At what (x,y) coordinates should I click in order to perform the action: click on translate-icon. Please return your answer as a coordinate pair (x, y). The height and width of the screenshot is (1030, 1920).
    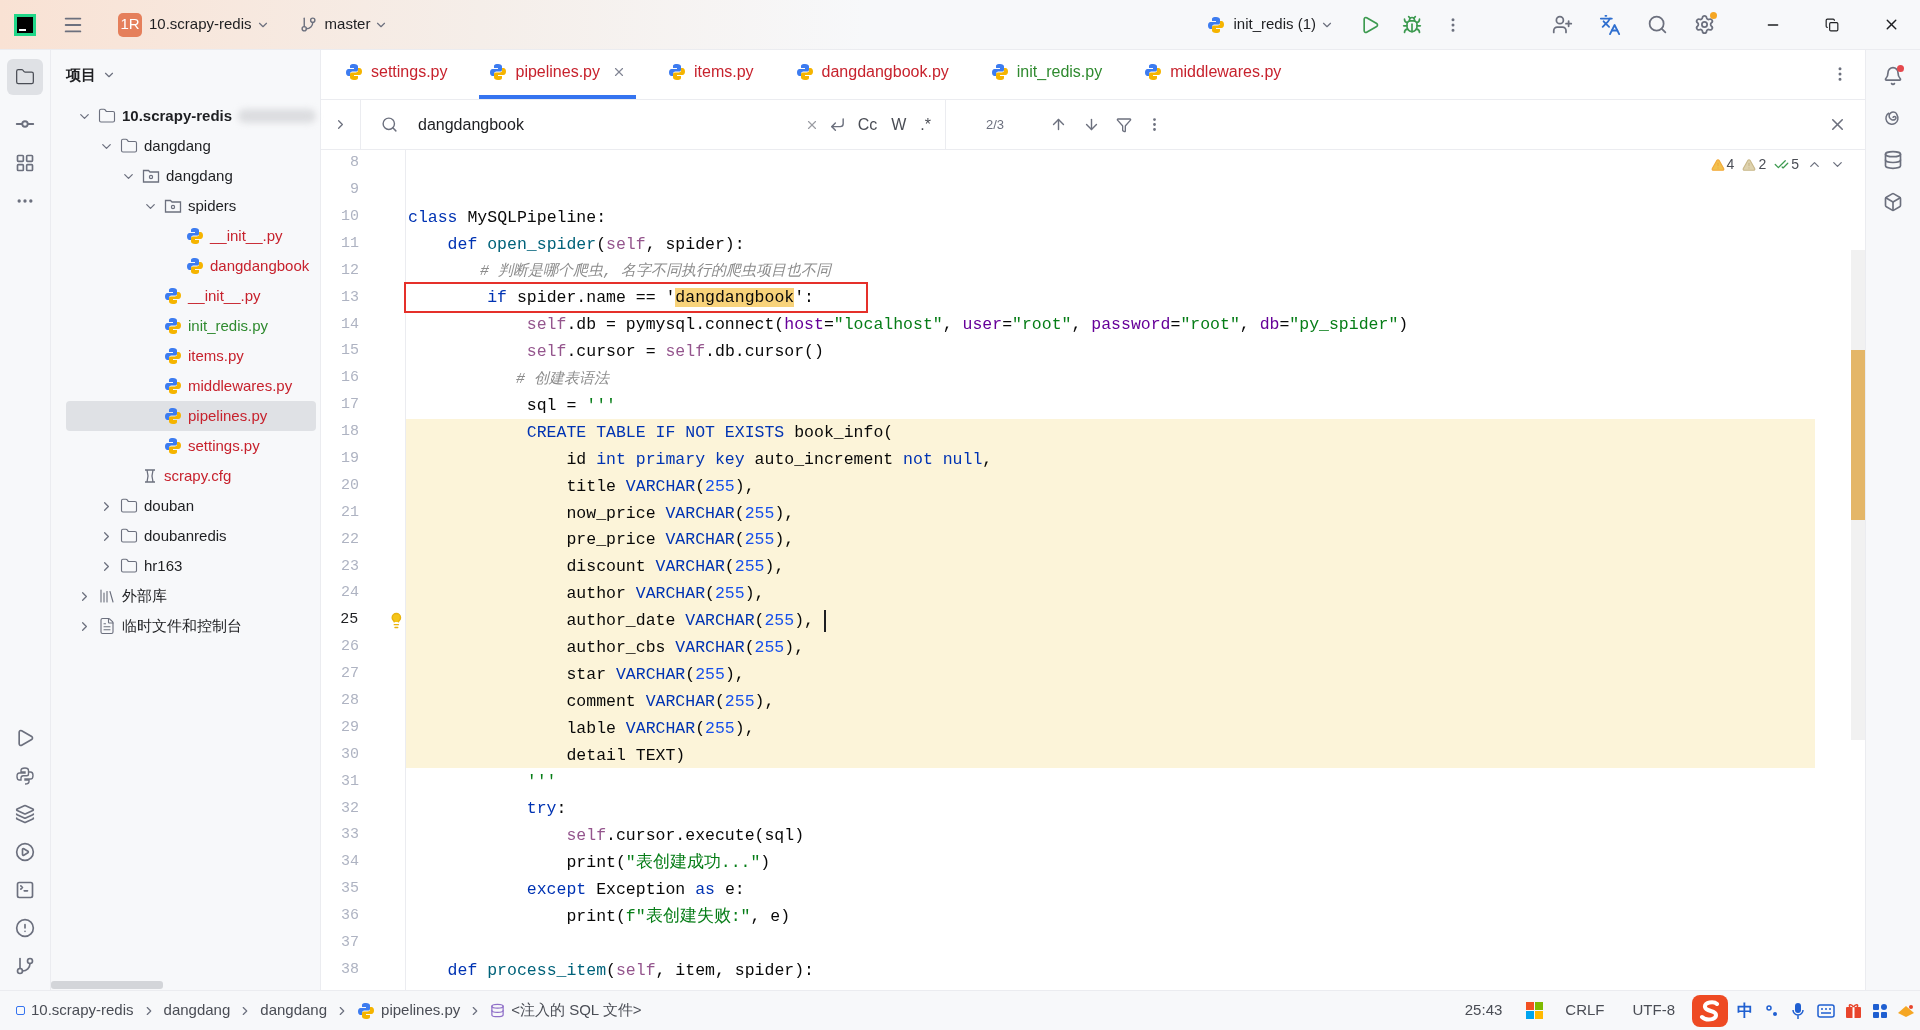
    Looking at the image, I should click on (1610, 24).